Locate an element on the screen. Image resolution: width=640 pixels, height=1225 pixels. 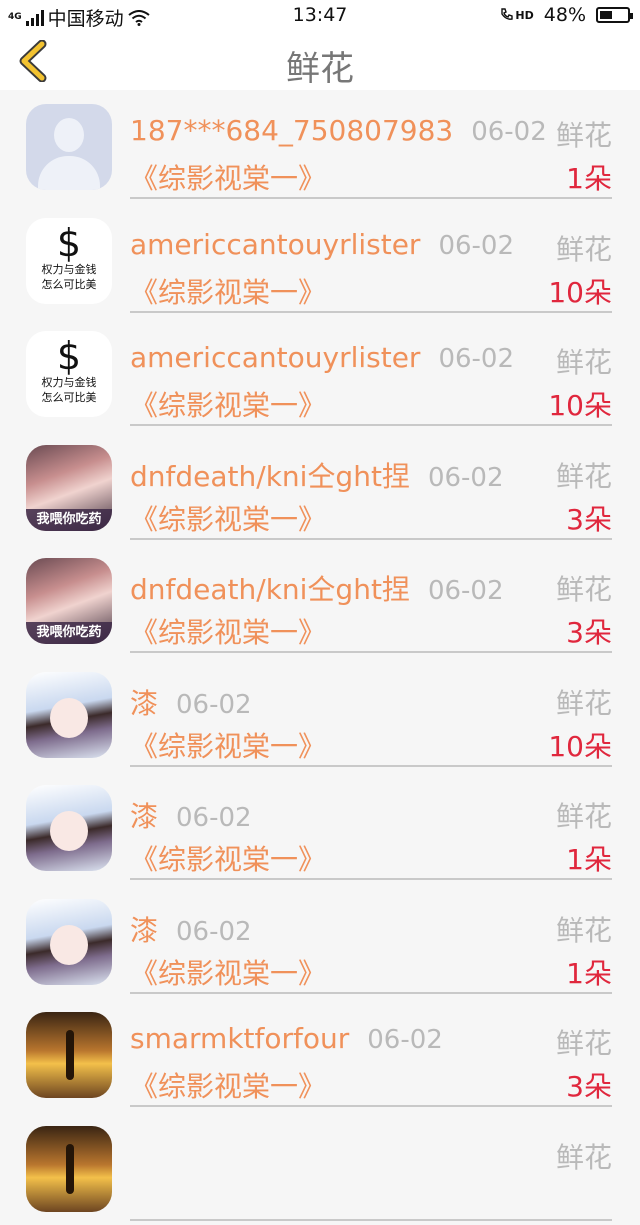
sender-name: 漆06-02 is located at coordinates (191, 815).